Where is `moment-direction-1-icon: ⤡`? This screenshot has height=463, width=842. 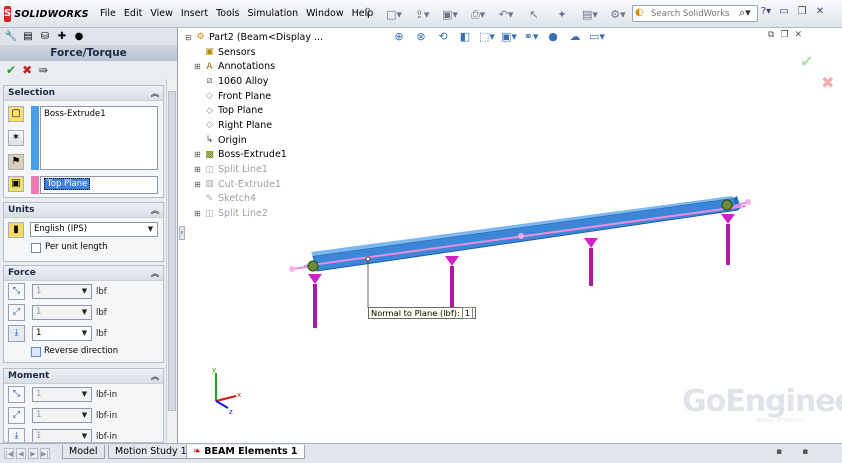
moment-direction-1-icon: ⤡ is located at coordinates (16, 394).